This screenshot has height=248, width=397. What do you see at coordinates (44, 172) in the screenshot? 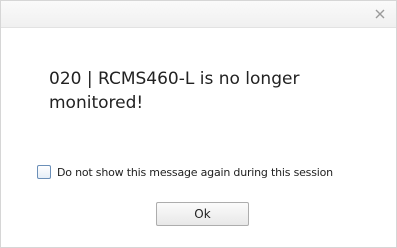
I see `dont-show-again-checkbox` at bounding box center [44, 172].